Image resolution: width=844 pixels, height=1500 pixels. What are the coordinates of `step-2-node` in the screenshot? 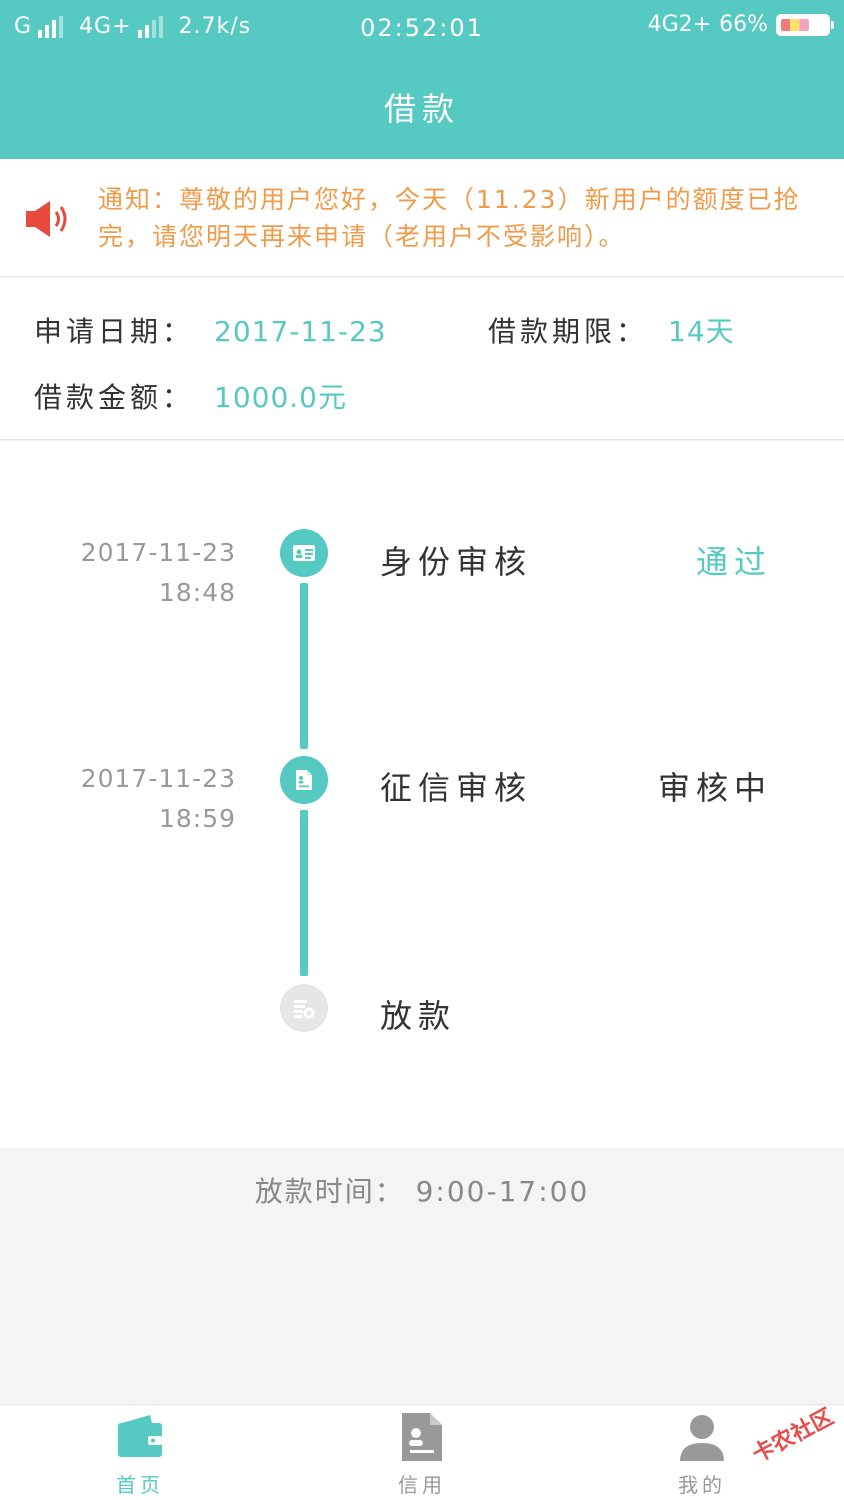 It's located at (304, 780).